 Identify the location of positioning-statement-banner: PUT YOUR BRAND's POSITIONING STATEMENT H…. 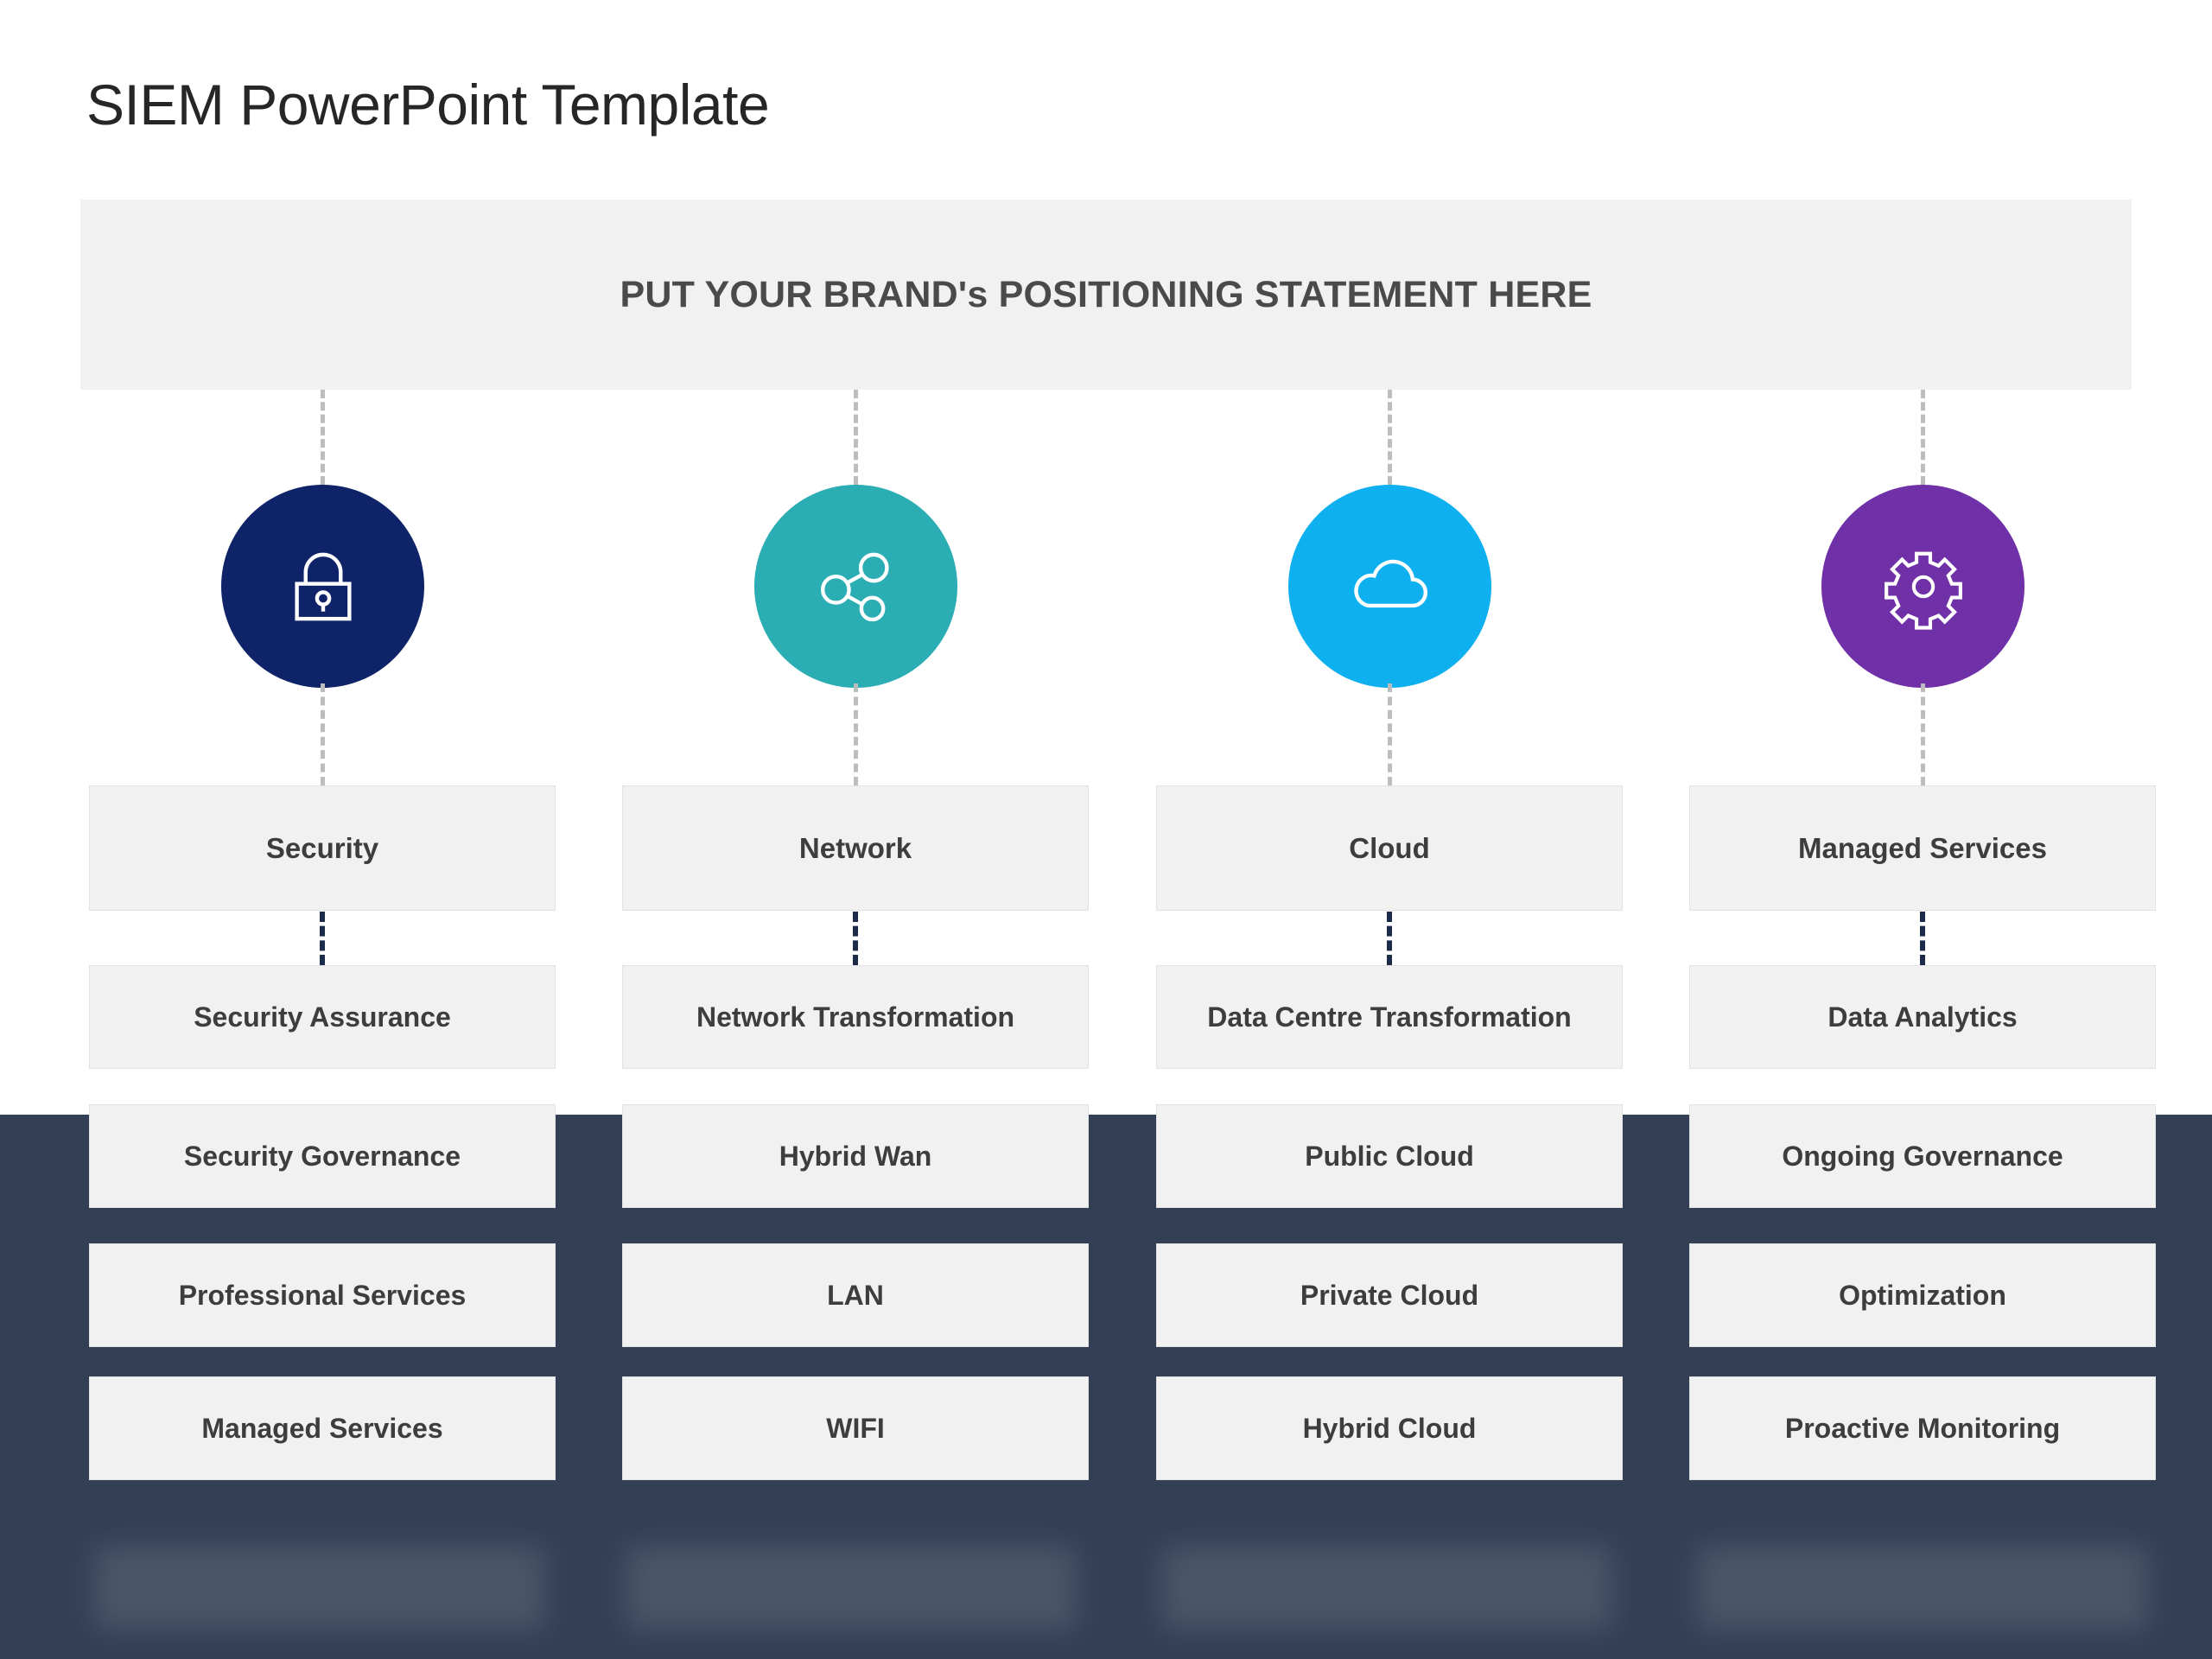
(1106, 295).